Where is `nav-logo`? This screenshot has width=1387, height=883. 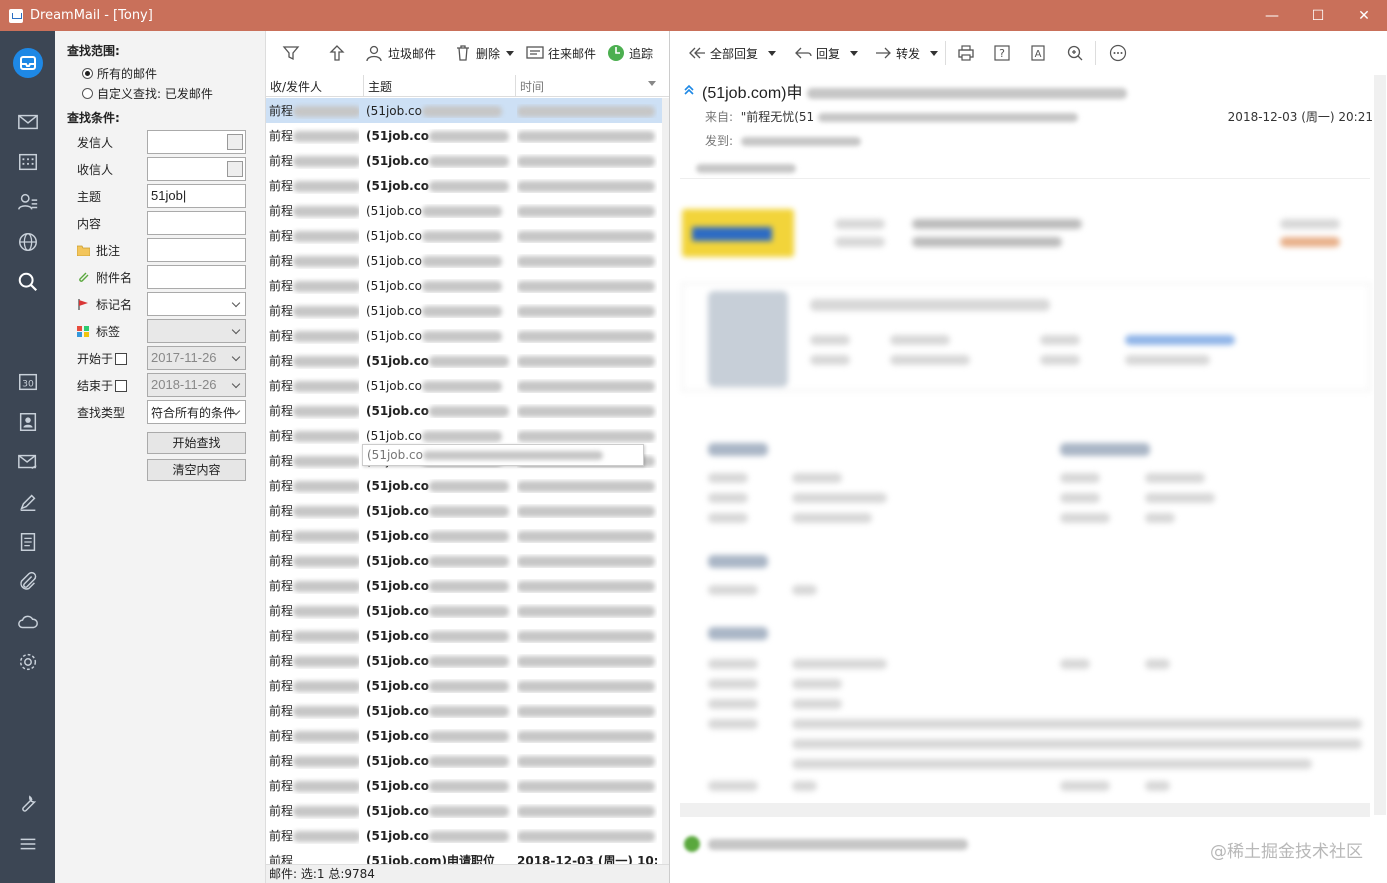 nav-logo is located at coordinates (27, 63).